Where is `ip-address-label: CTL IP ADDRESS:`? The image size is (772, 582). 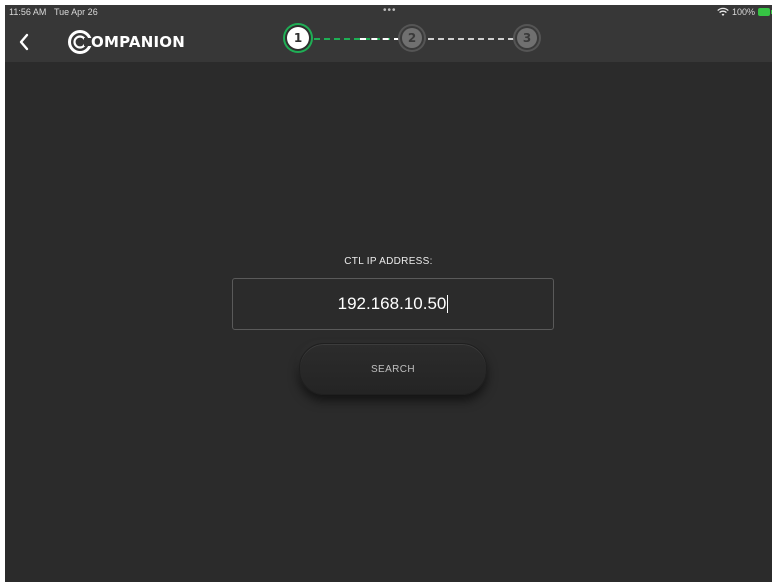 ip-address-label: CTL IP ADDRESS: is located at coordinates (388, 261).